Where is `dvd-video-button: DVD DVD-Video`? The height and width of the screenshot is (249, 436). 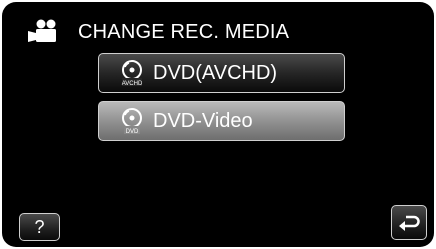
dvd-video-button: DVD DVD-Video is located at coordinates (221, 121).